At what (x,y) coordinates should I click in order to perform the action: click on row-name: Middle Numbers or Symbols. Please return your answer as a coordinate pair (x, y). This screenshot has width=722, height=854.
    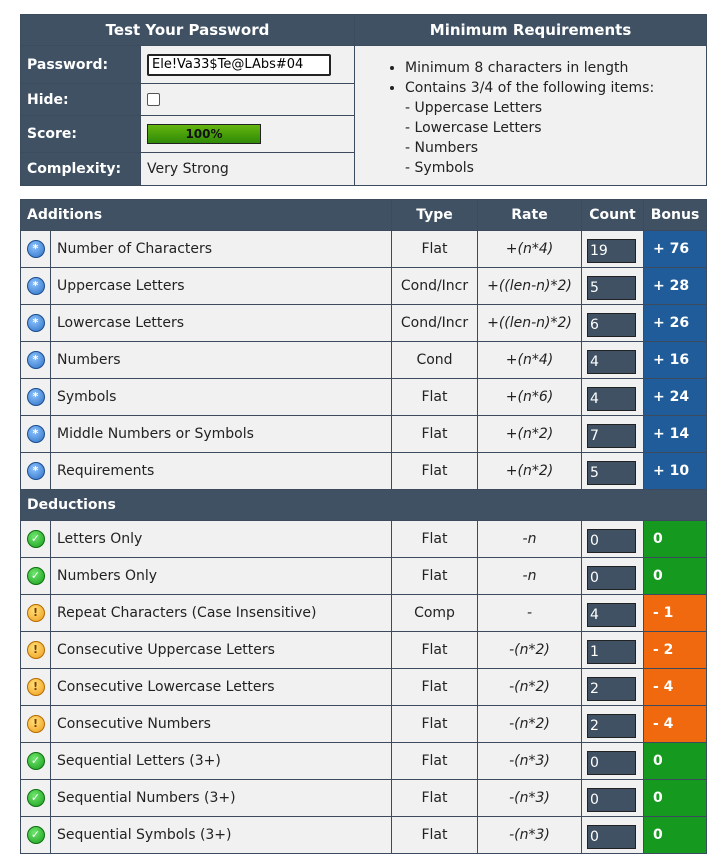
    Looking at the image, I should click on (221, 434).